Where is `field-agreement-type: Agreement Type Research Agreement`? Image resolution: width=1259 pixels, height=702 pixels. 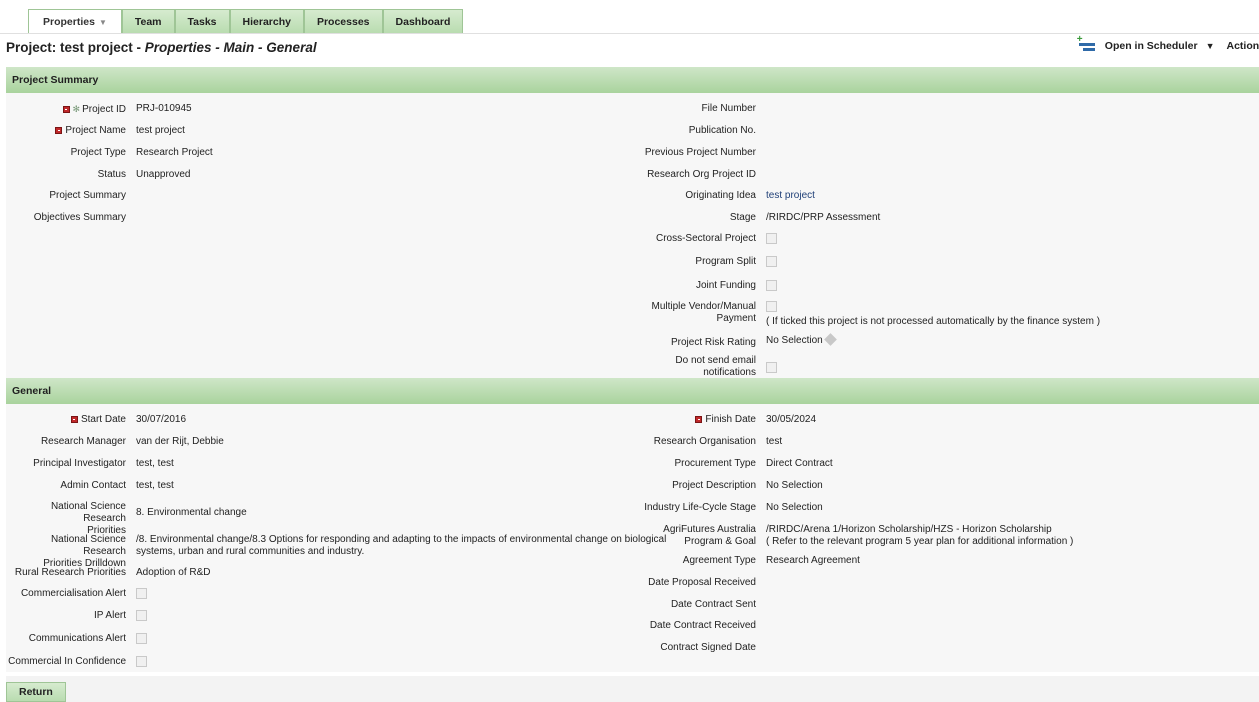 field-agreement-type: Agreement Type Research Agreement is located at coordinates (730, 561).